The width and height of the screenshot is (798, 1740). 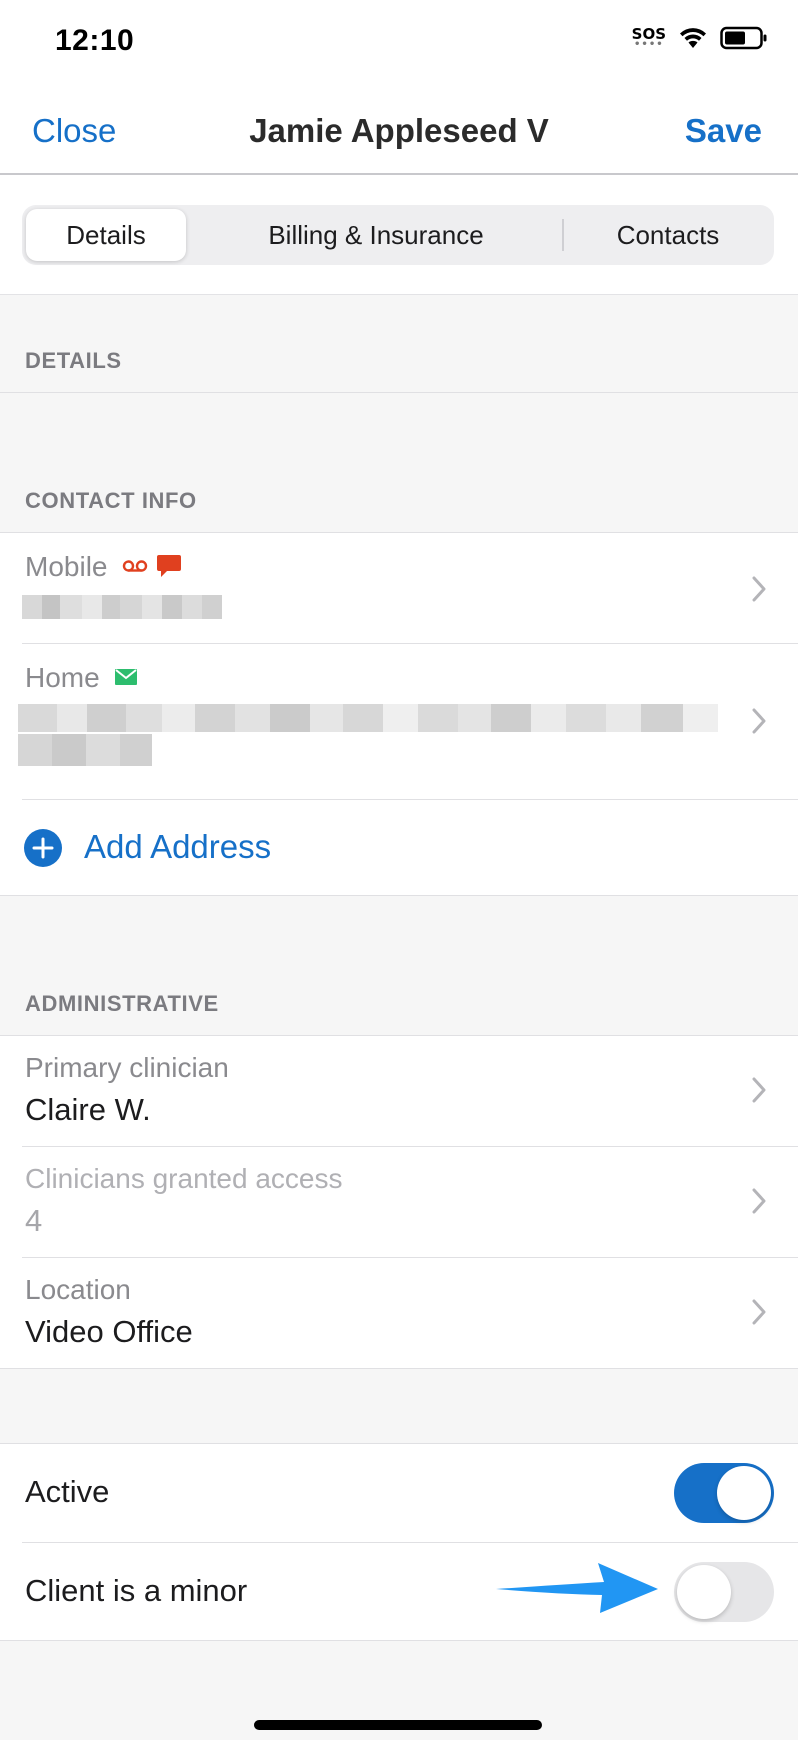 What do you see at coordinates (399, 41) in the screenshot?
I see `status-bar: 12:10 SOS ••••` at bounding box center [399, 41].